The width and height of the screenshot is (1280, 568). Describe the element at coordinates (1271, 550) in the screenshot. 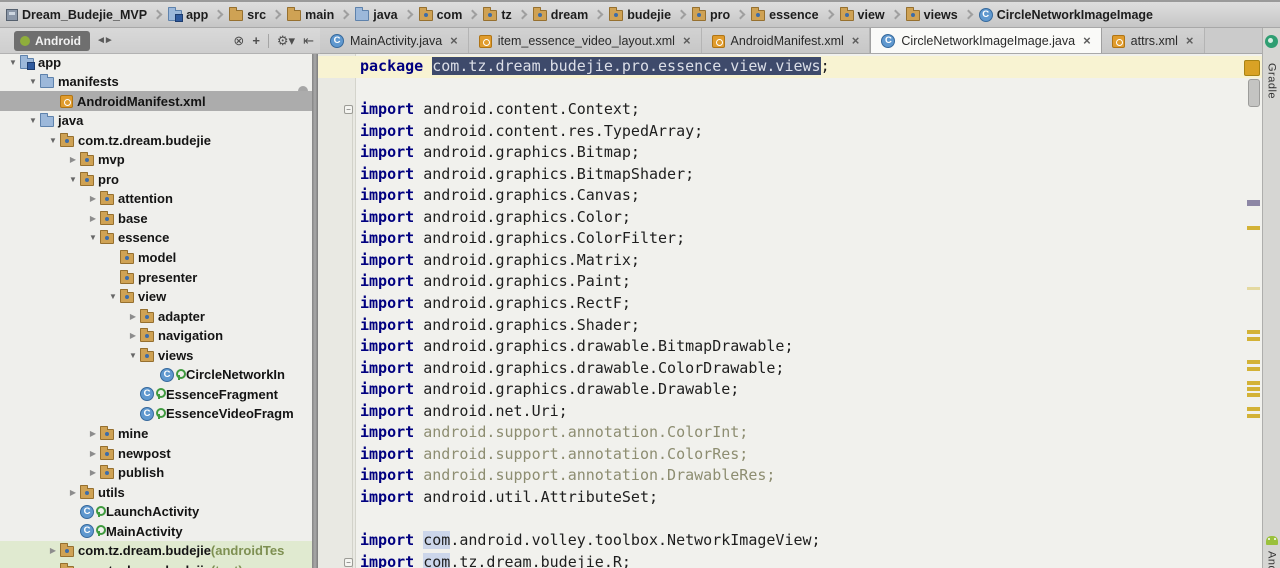

I see `android-tool-tab: And` at that location.